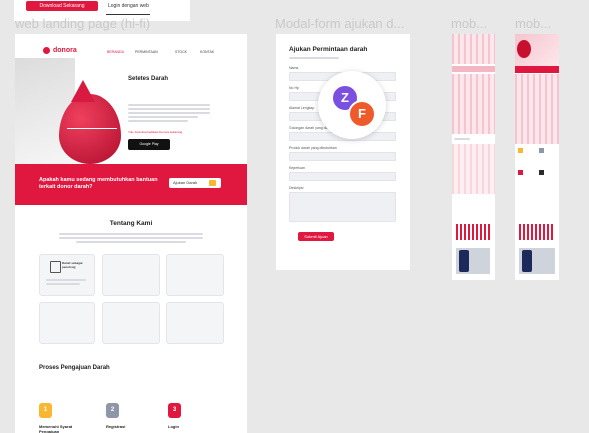 This screenshot has width=589, height=433. I want to click on submit-ajuan-button: Submit Ajuan, so click(316, 236).